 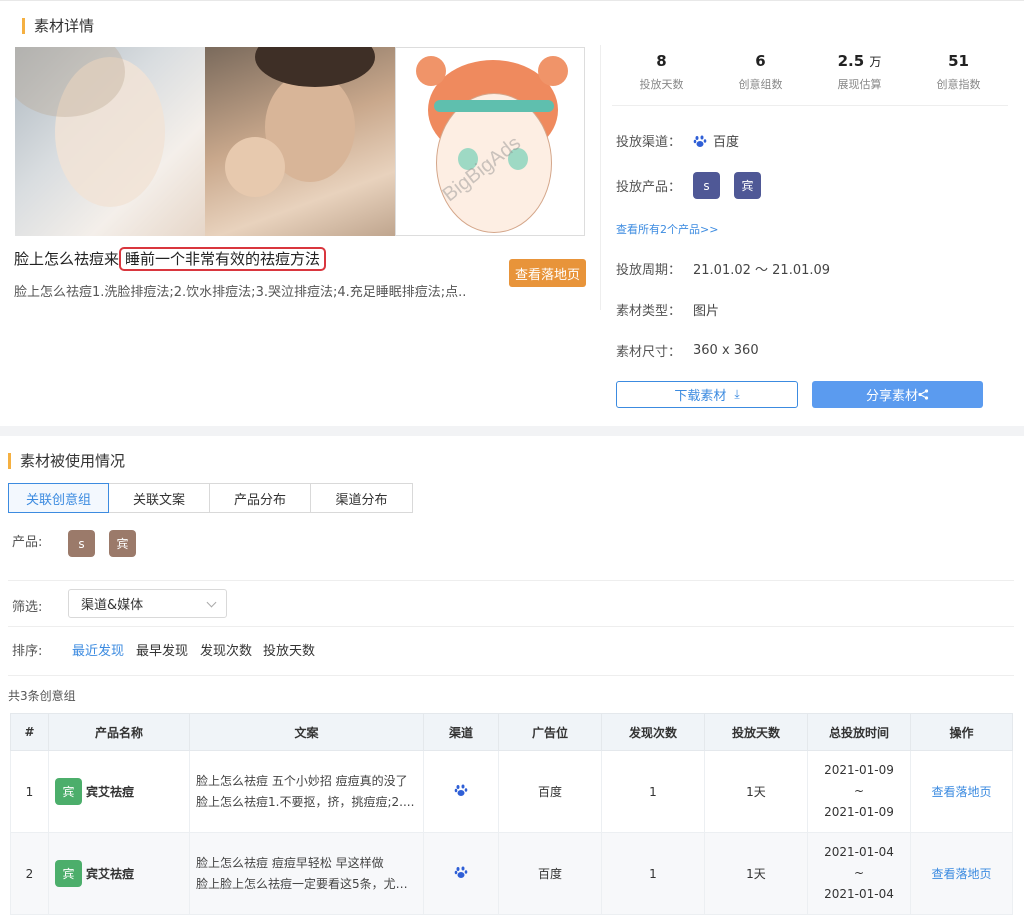 What do you see at coordinates (147, 603) in the screenshot?
I see `channel-media-select: 渠道&媒体` at bounding box center [147, 603].